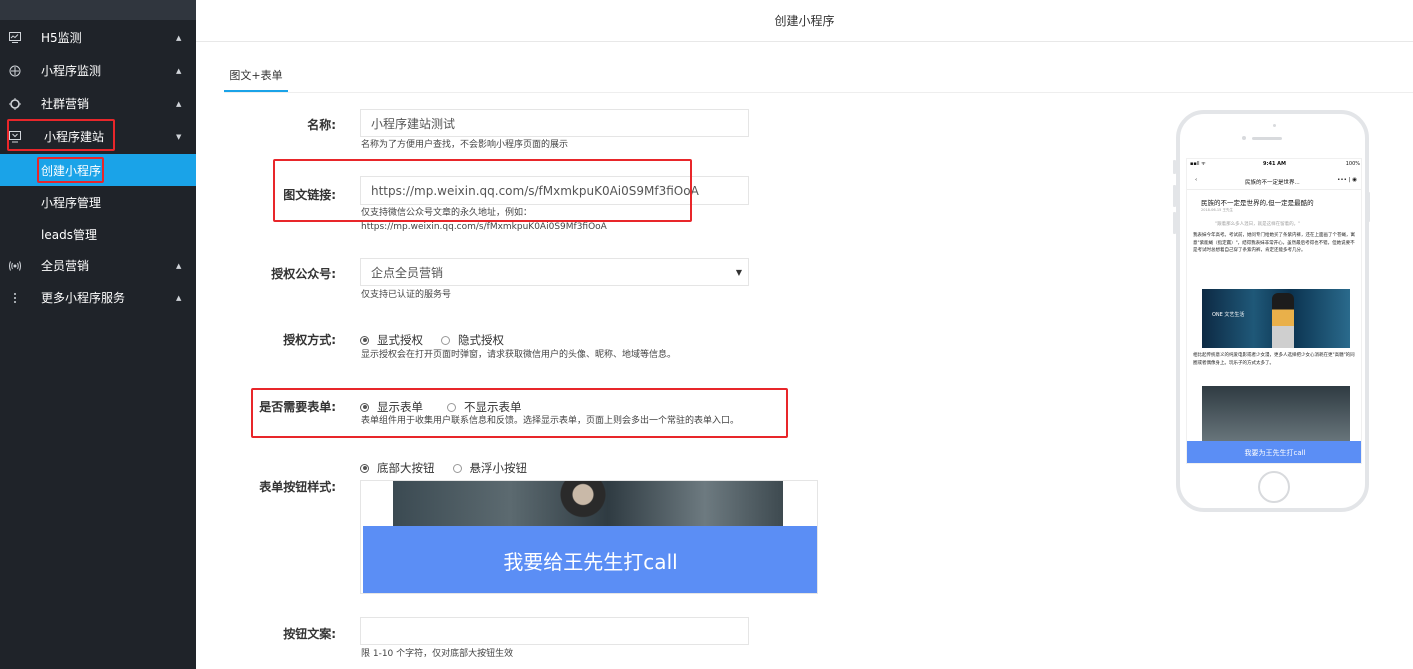  Describe the element at coordinates (61, 135) in the screenshot. I see `highlight-box-site-builder` at that location.